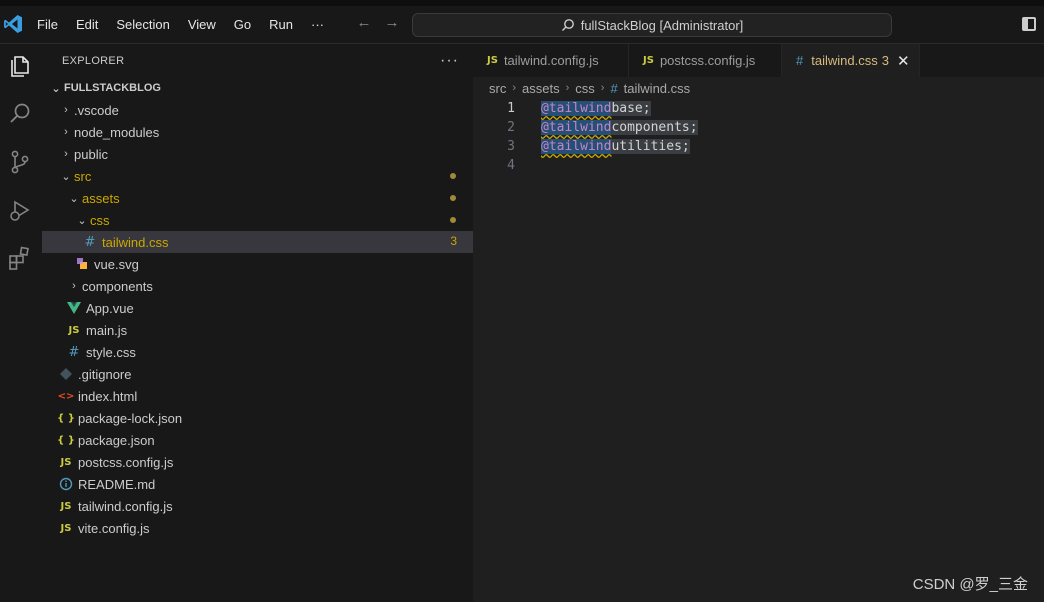 This screenshot has width=1044, height=602. Describe the element at coordinates (117, 484) in the screenshot. I see `tree-item-label: README.md` at that location.